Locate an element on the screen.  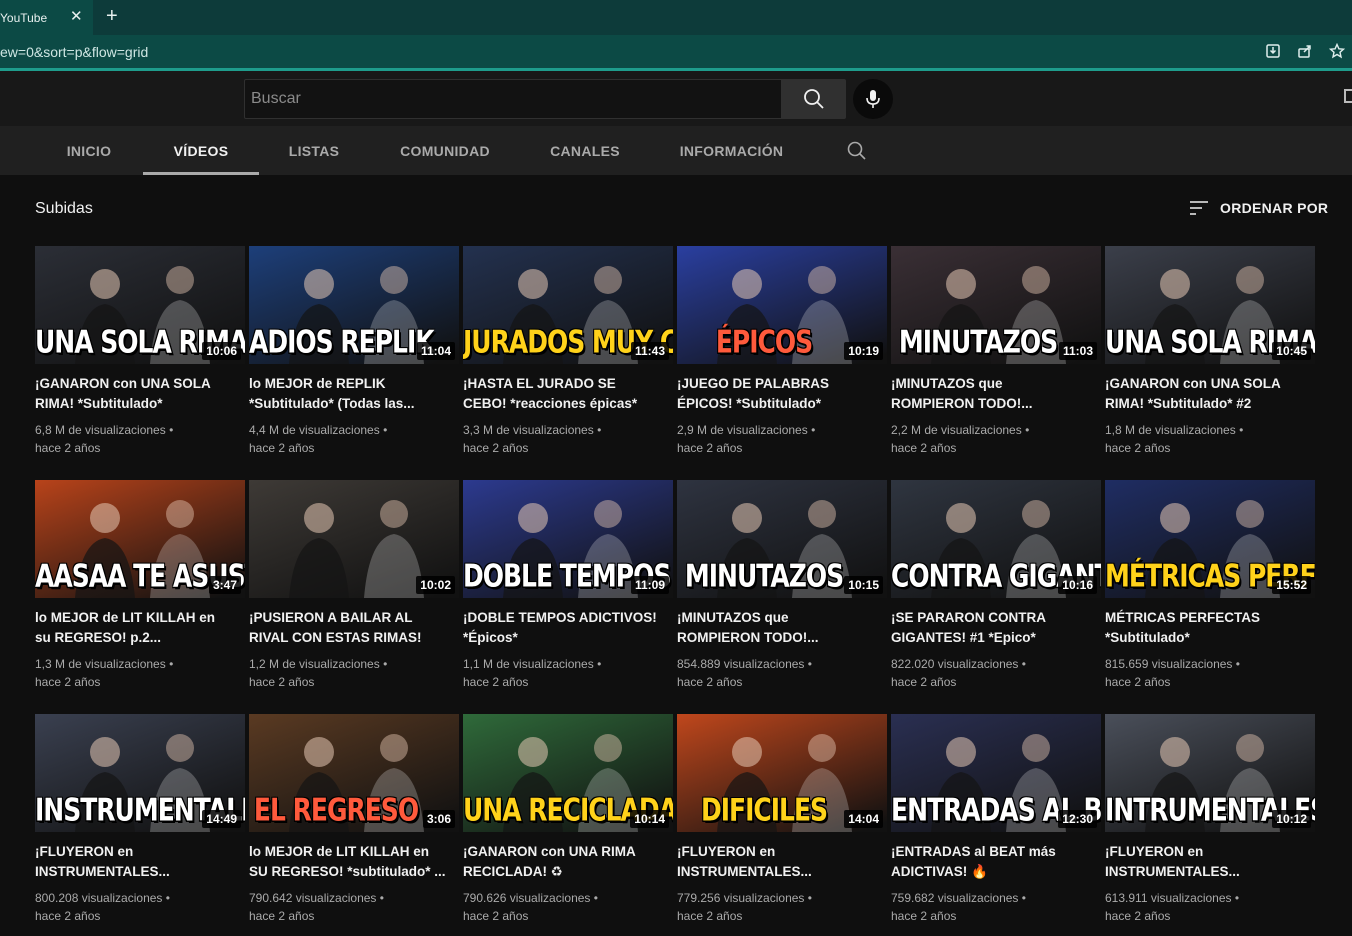
video-title-line: ¡MINUTAZOS que is located at coordinates (947, 383).